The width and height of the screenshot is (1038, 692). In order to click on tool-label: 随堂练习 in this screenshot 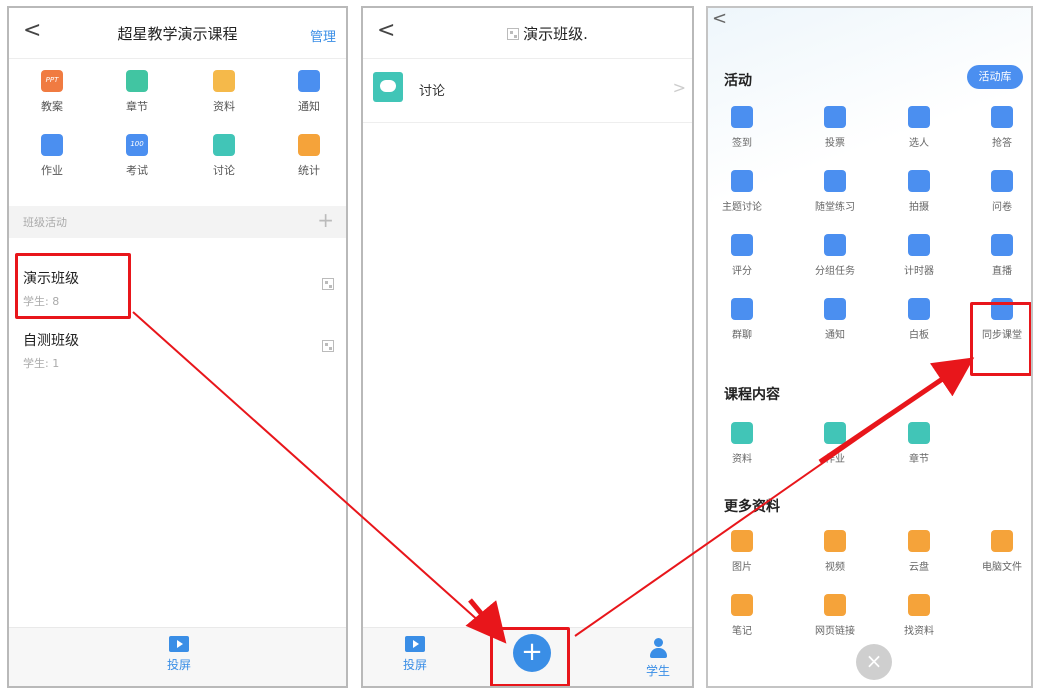, I will do `click(835, 207)`.